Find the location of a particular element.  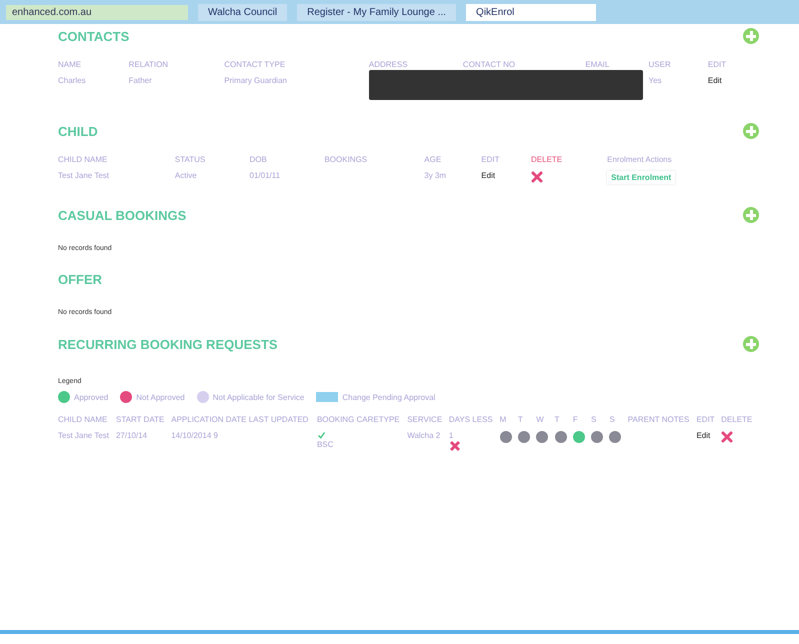

column-header: BOOKING CARETYPE is located at coordinates (358, 420).